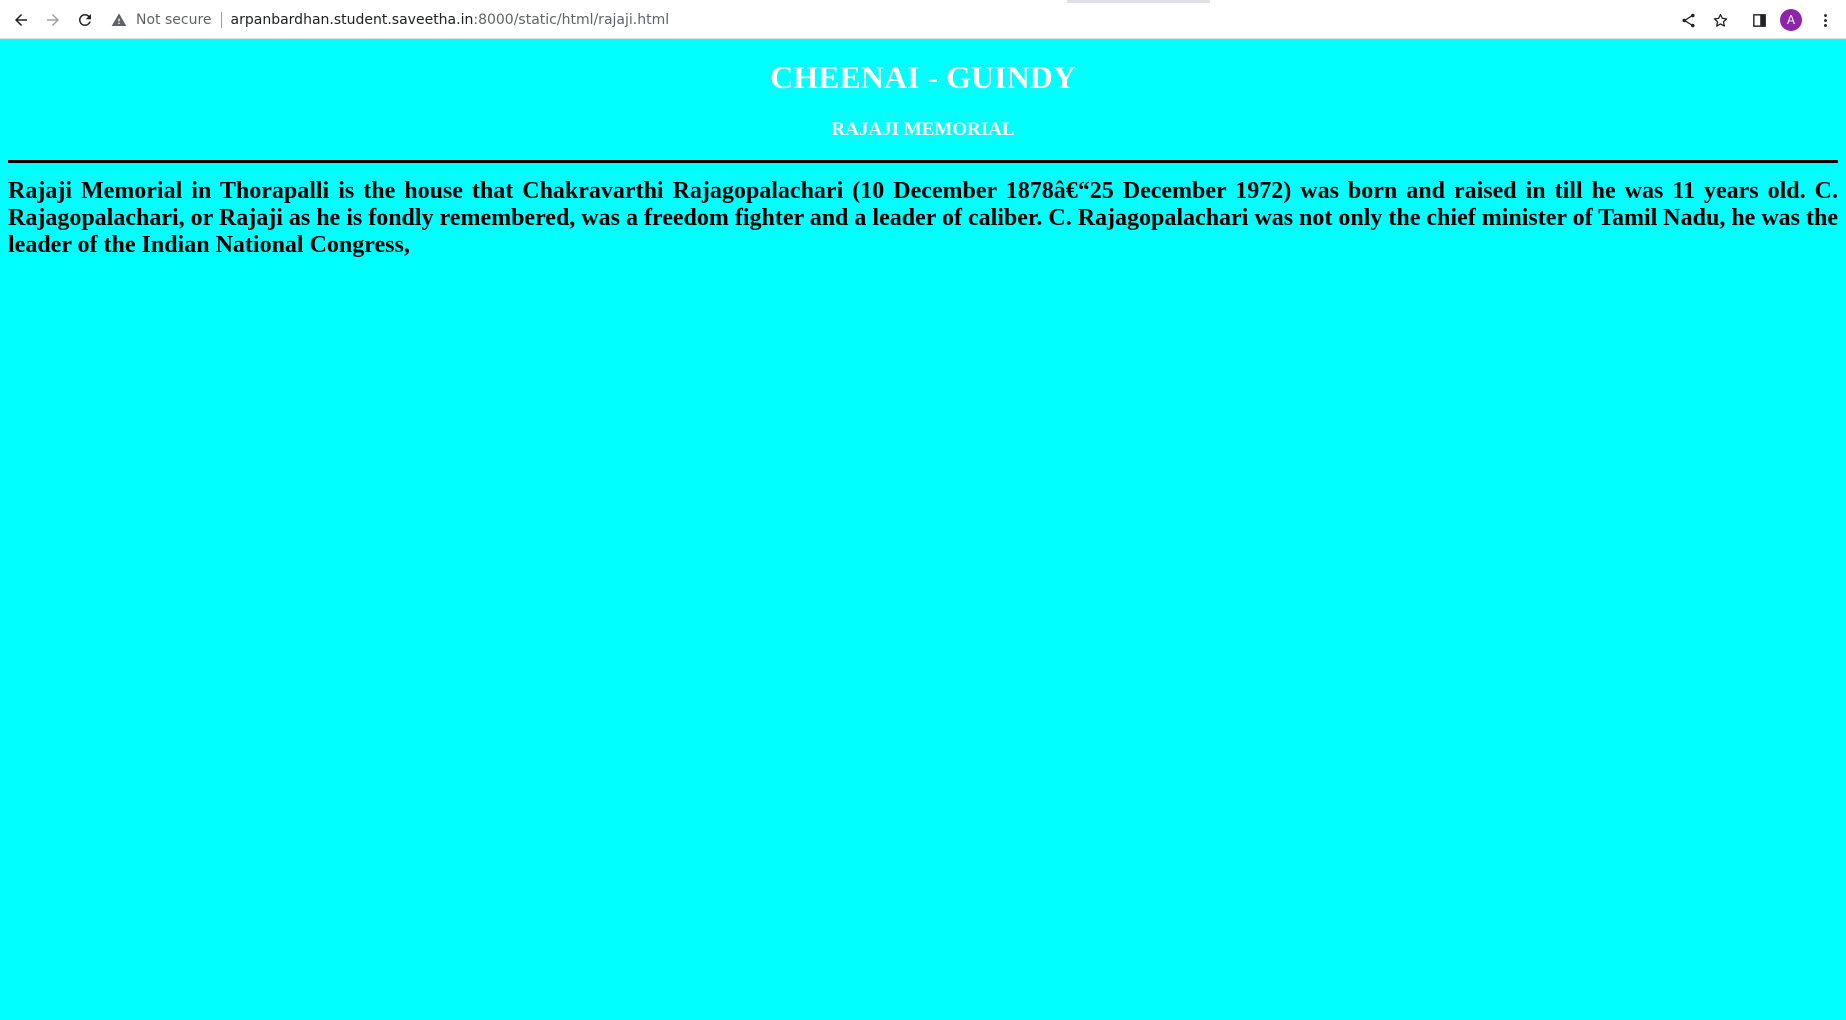  I want to click on forward-icon, so click(53, 20).